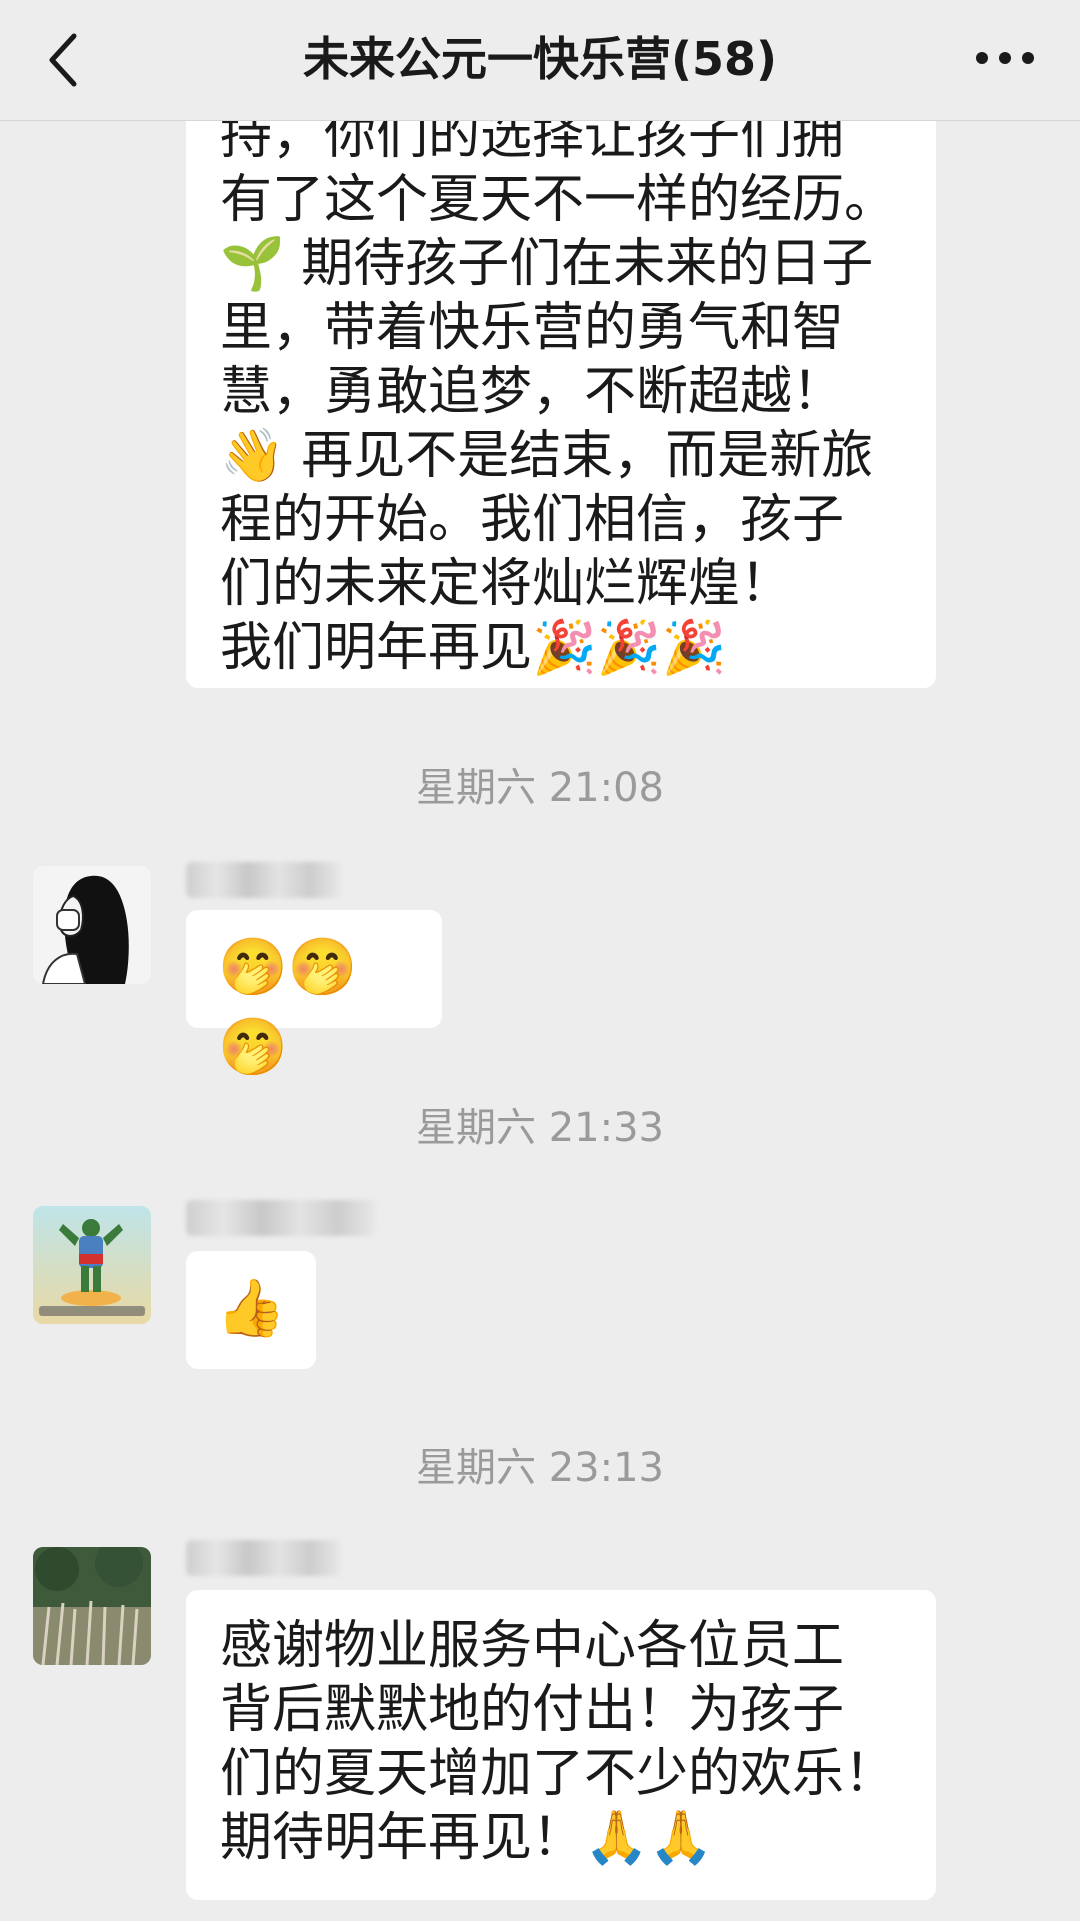  I want to click on chat-header: 未来公元一快乐营(58), so click(540, 60).